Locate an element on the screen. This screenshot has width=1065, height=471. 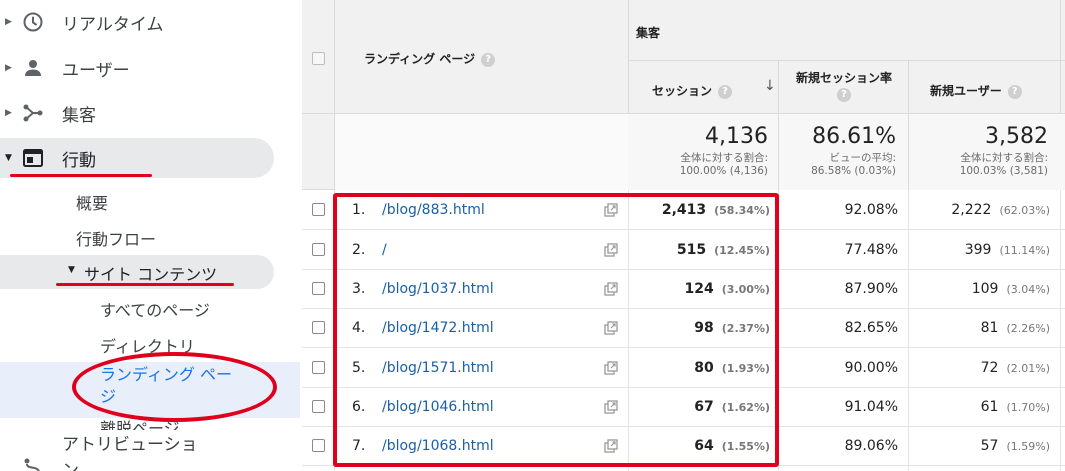
column-header-landing-page: ランディング ページ? is located at coordinates (430, 58).